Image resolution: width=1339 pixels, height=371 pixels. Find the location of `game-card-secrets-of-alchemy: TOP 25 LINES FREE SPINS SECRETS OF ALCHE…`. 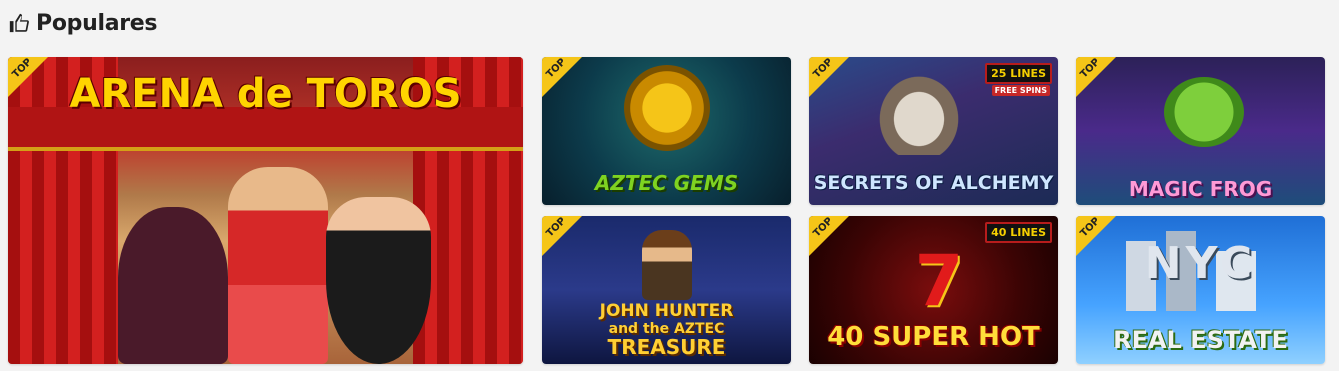

game-card-secrets-of-alchemy: TOP 25 LINES FREE SPINS SECRETS OF ALCHE… is located at coordinates (933, 131).